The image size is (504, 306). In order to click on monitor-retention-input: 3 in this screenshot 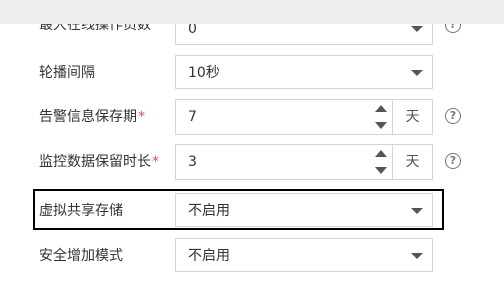, I will do `click(284, 162)`.